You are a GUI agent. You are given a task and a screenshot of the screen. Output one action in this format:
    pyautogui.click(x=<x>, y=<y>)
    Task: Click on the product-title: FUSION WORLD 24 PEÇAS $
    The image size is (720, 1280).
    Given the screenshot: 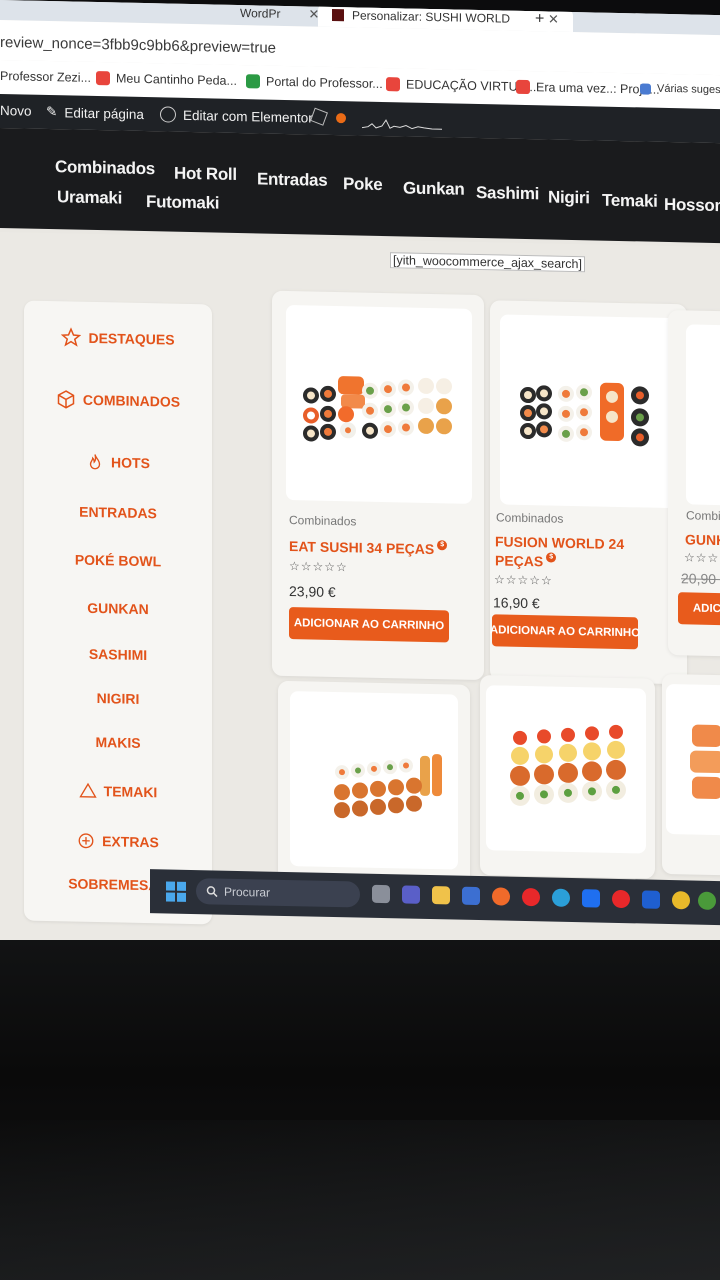 What is the action you would take?
    pyautogui.click(x=560, y=552)
    